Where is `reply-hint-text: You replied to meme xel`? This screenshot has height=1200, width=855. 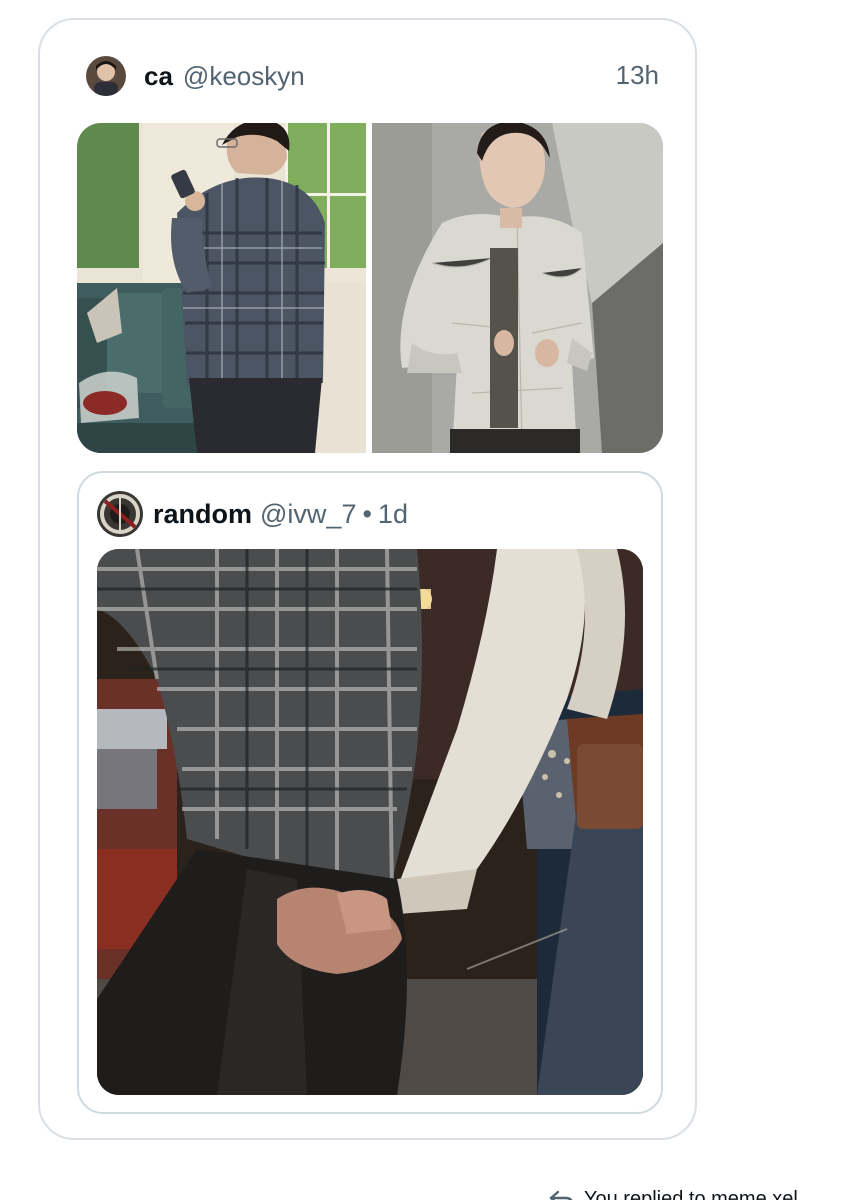
reply-hint-text: You replied to meme xel is located at coordinates (691, 1193).